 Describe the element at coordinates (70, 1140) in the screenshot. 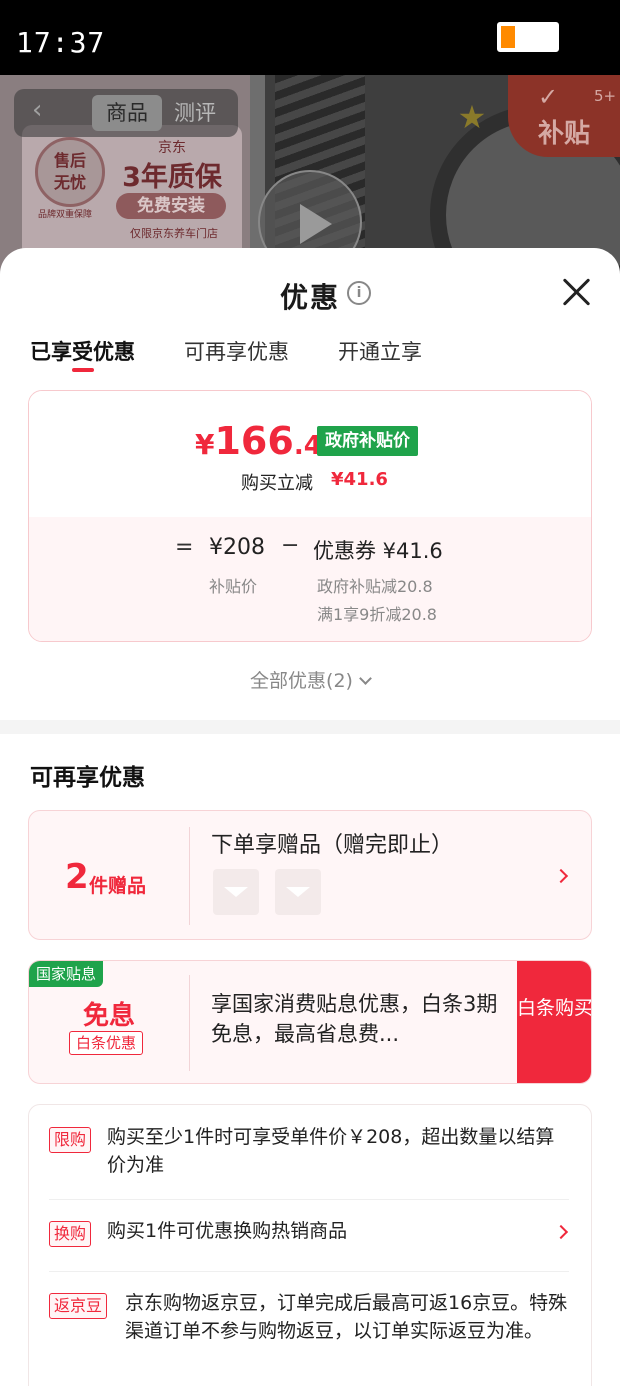

I see `rule-tag: 限购` at that location.